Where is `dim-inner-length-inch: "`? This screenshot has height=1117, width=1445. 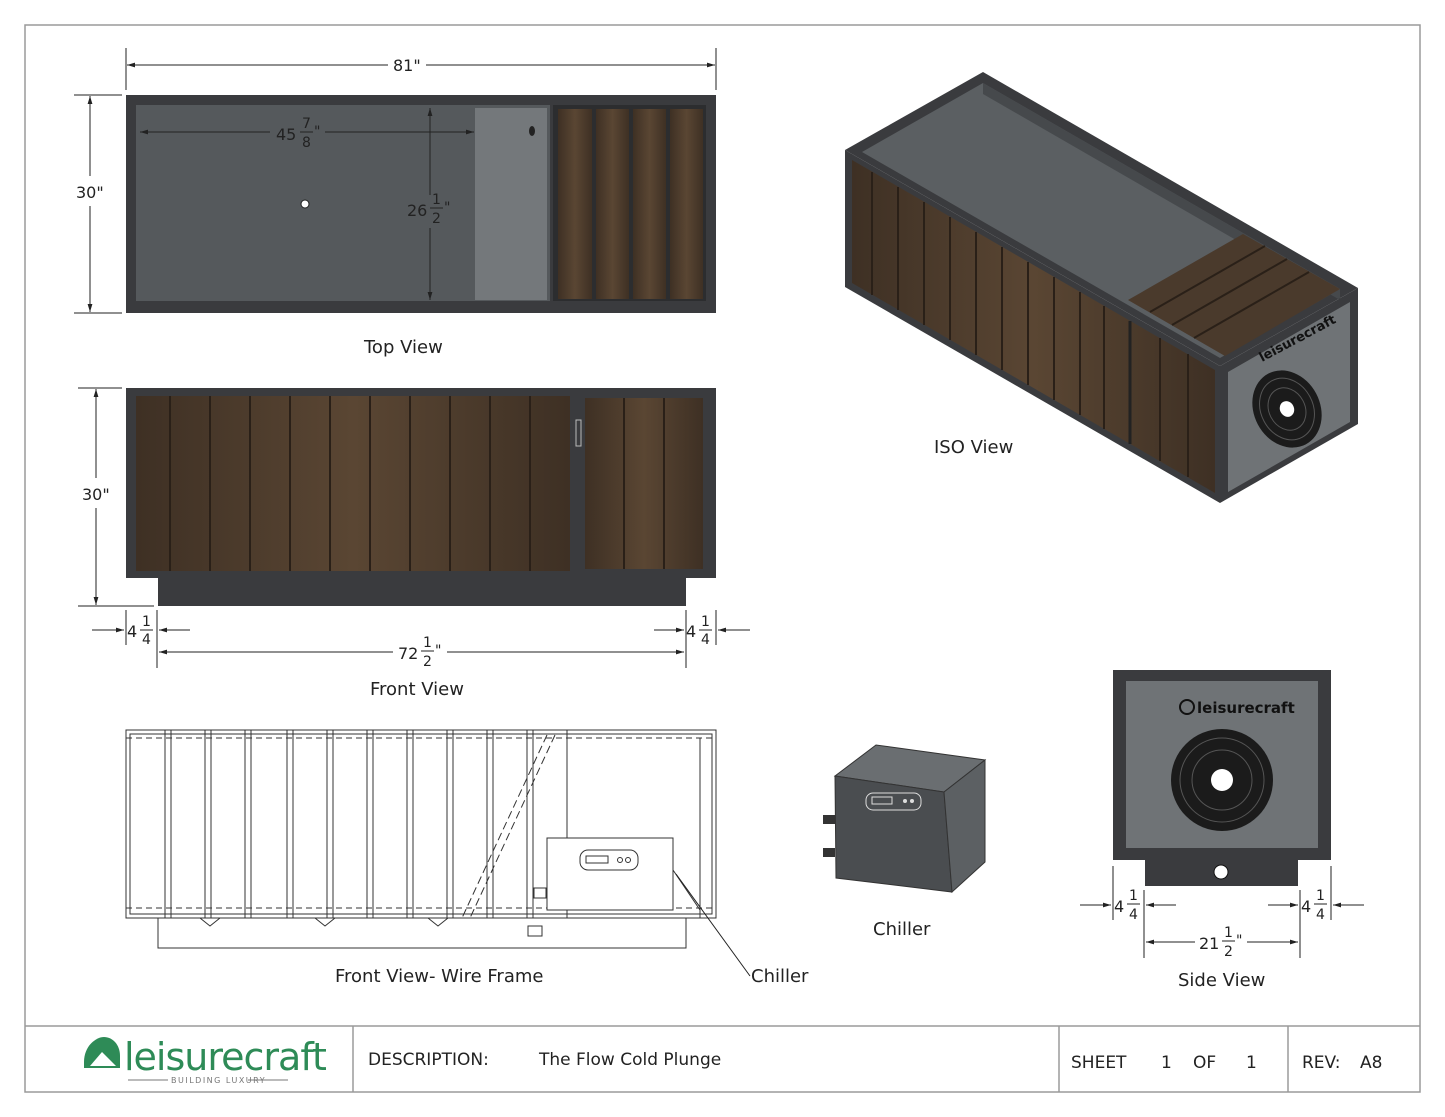 dim-inner-length-inch: " is located at coordinates (317, 132).